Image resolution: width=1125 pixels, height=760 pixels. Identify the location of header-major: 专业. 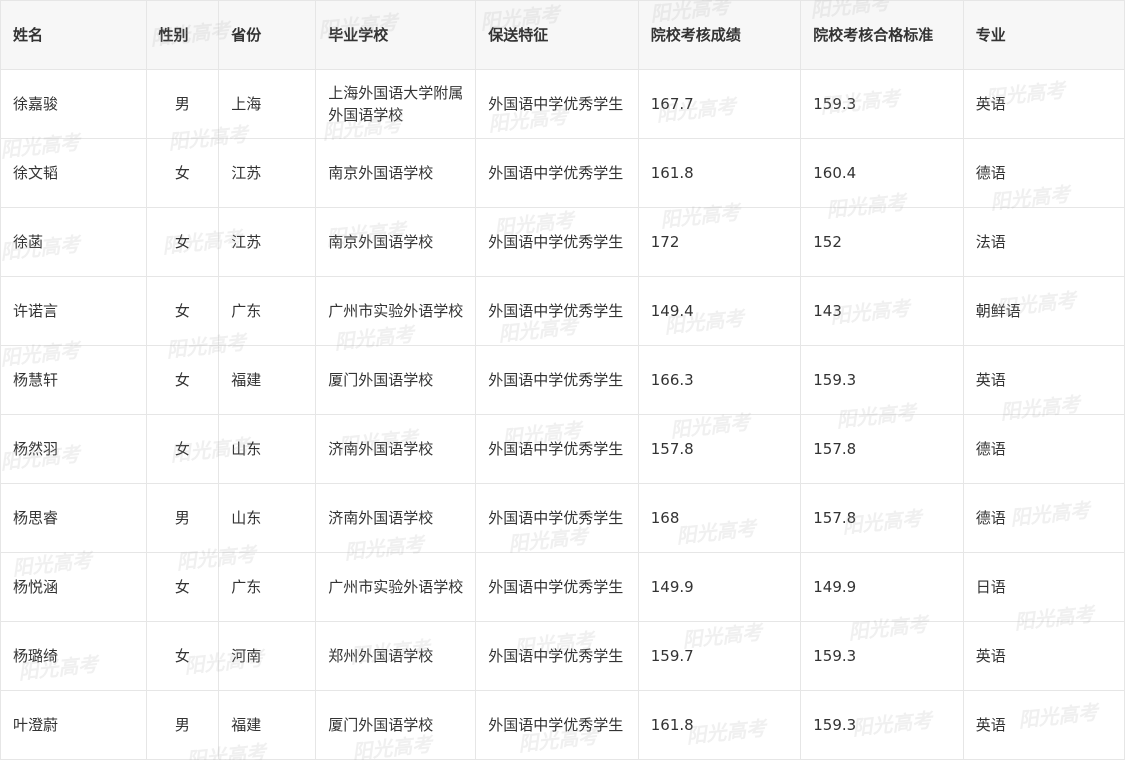
(1043, 35).